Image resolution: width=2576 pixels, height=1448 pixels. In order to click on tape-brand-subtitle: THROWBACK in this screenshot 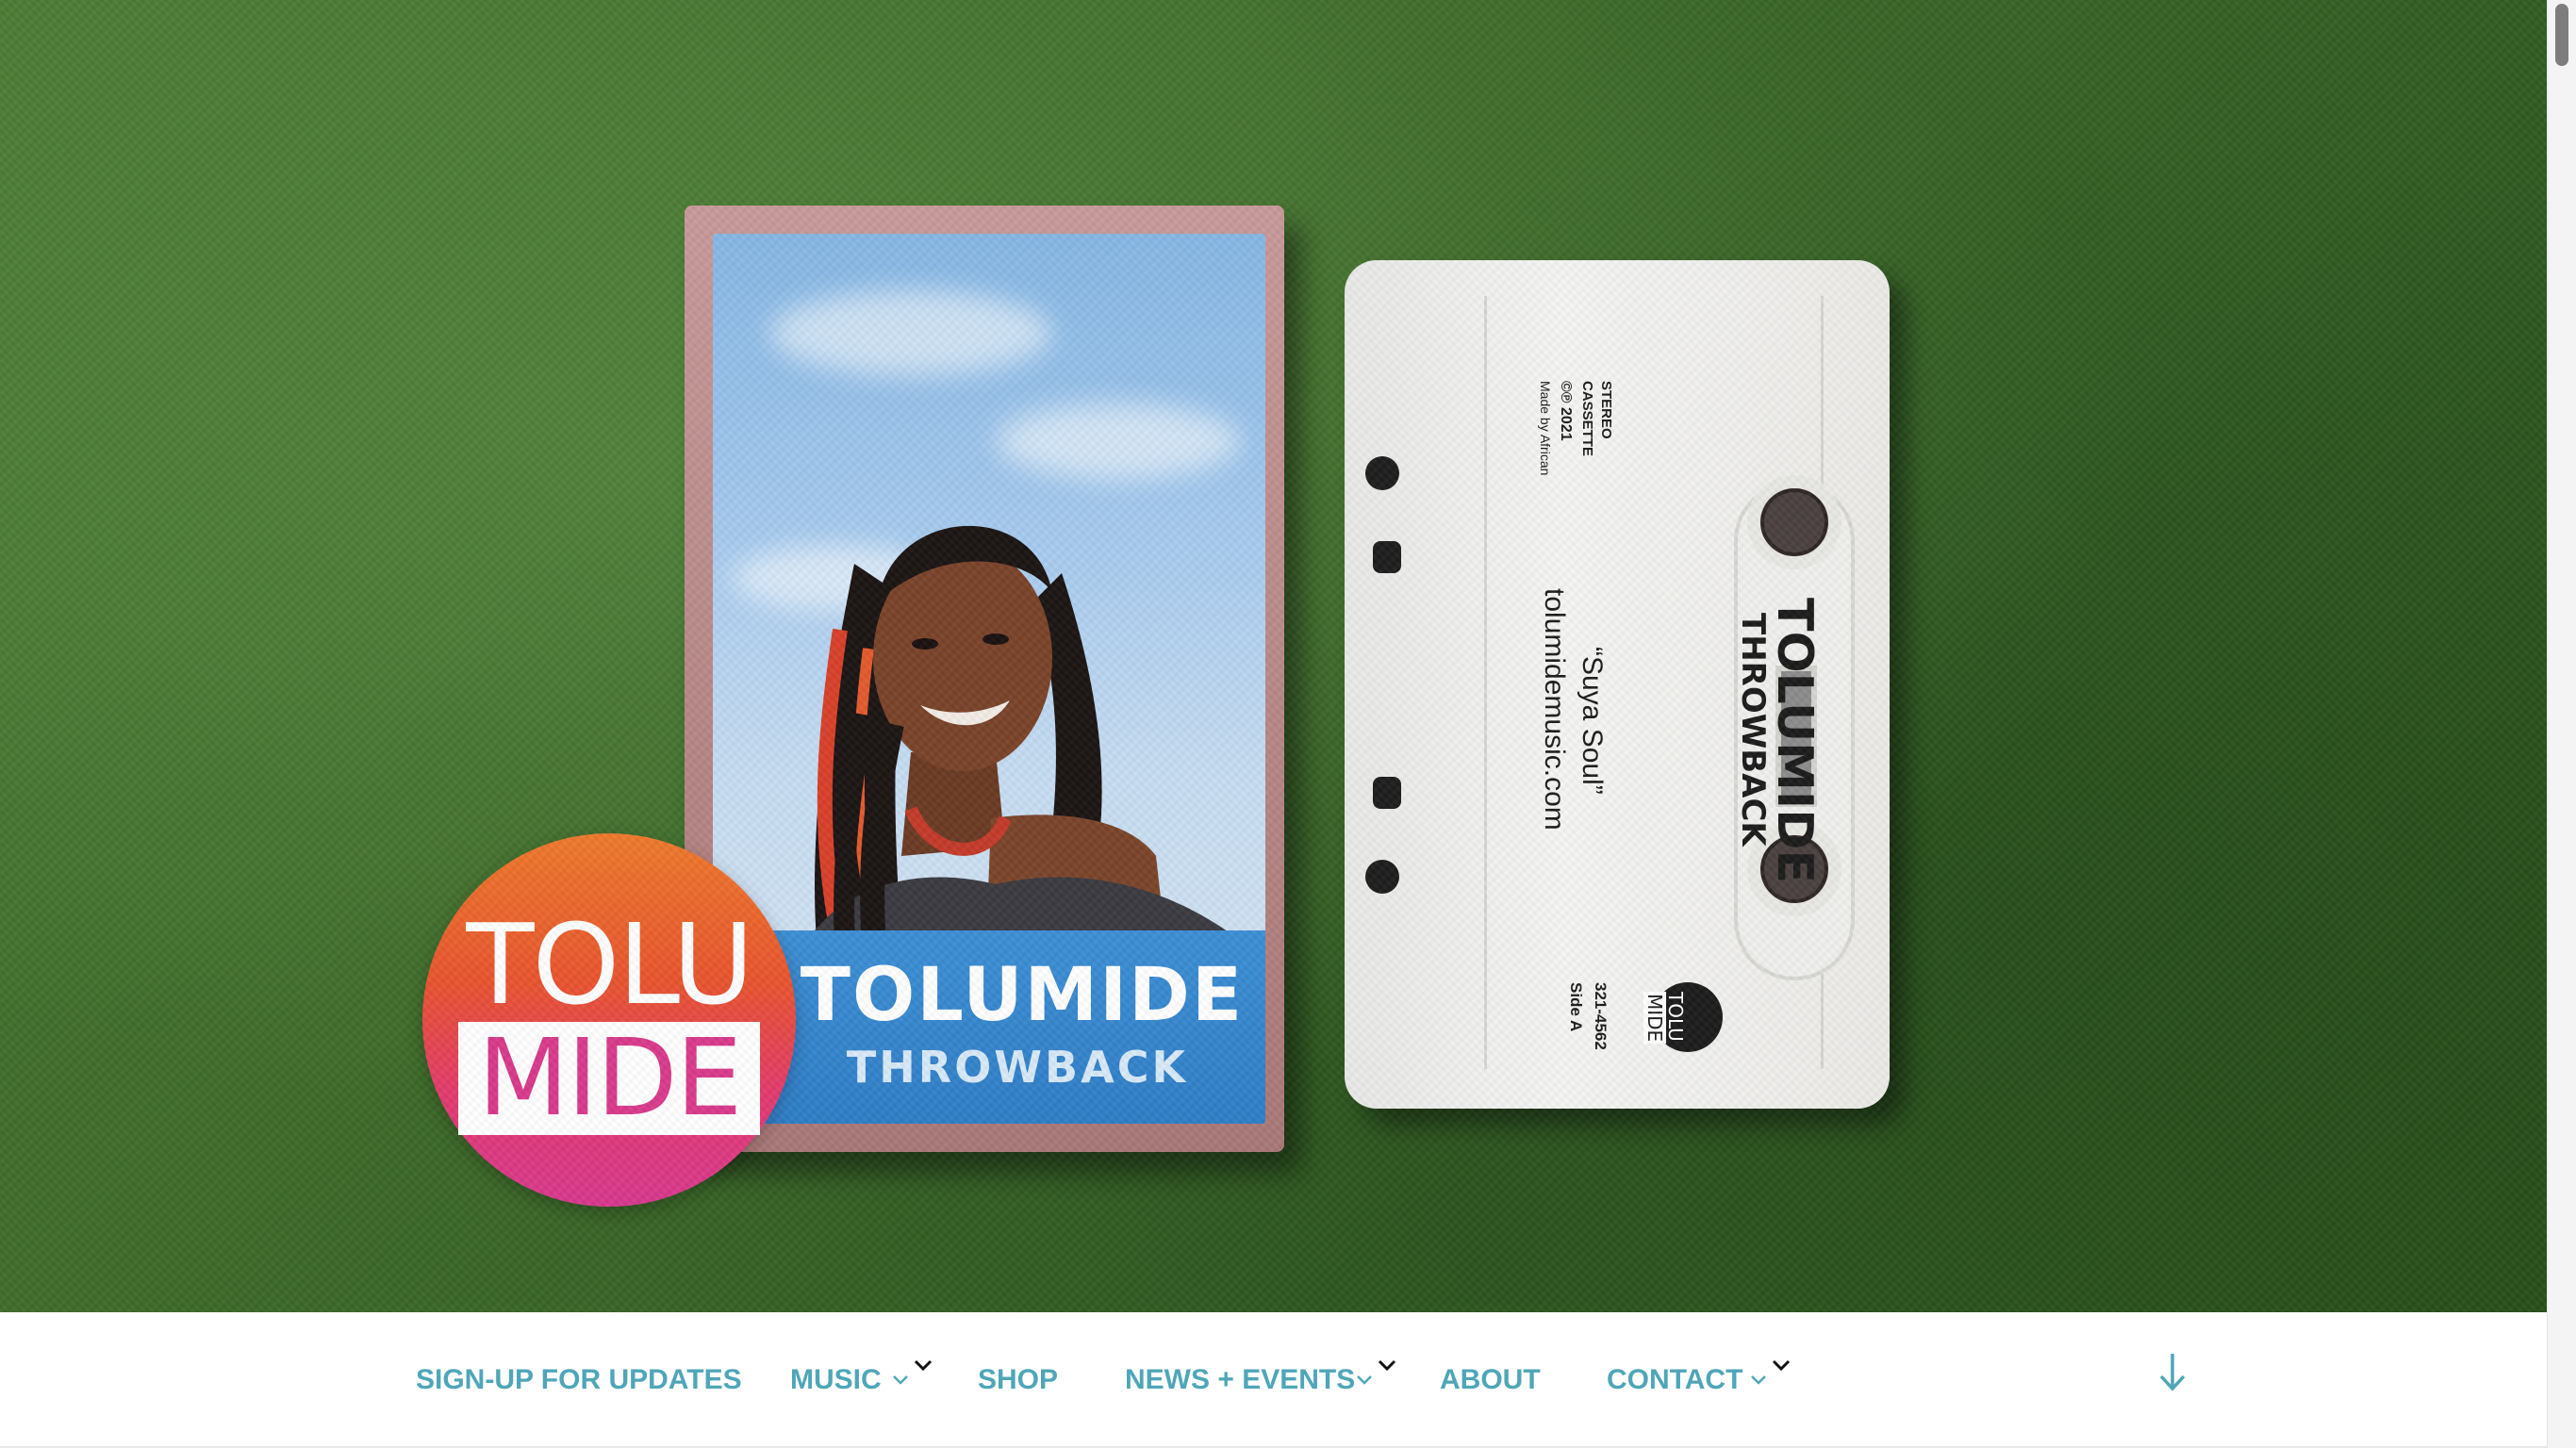, I will do `click(1753, 730)`.